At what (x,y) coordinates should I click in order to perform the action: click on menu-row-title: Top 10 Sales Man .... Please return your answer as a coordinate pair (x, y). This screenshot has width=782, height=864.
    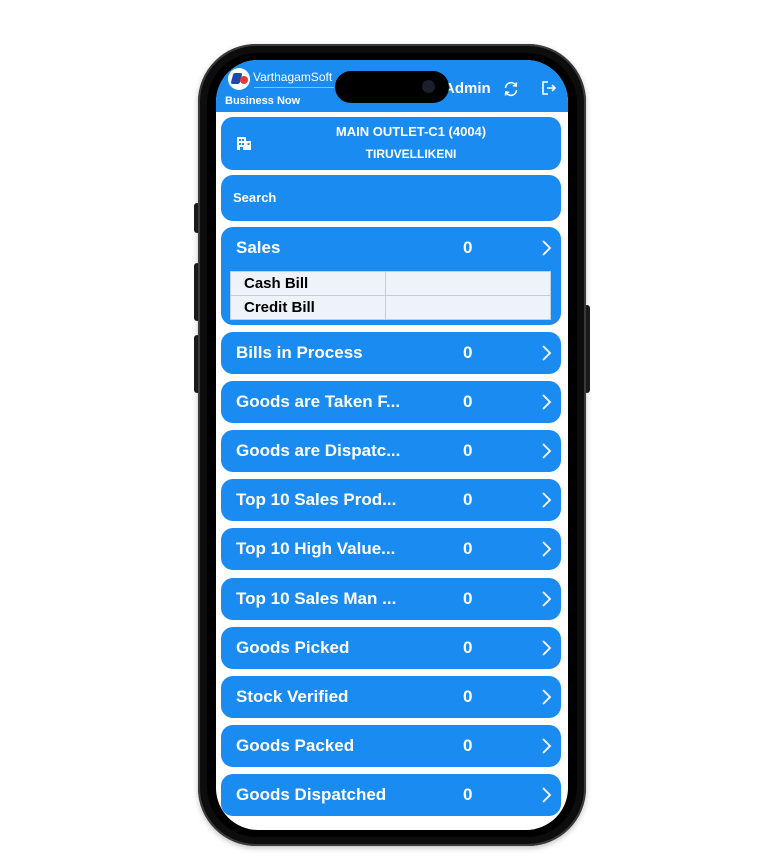
    Looking at the image, I should click on (316, 598).